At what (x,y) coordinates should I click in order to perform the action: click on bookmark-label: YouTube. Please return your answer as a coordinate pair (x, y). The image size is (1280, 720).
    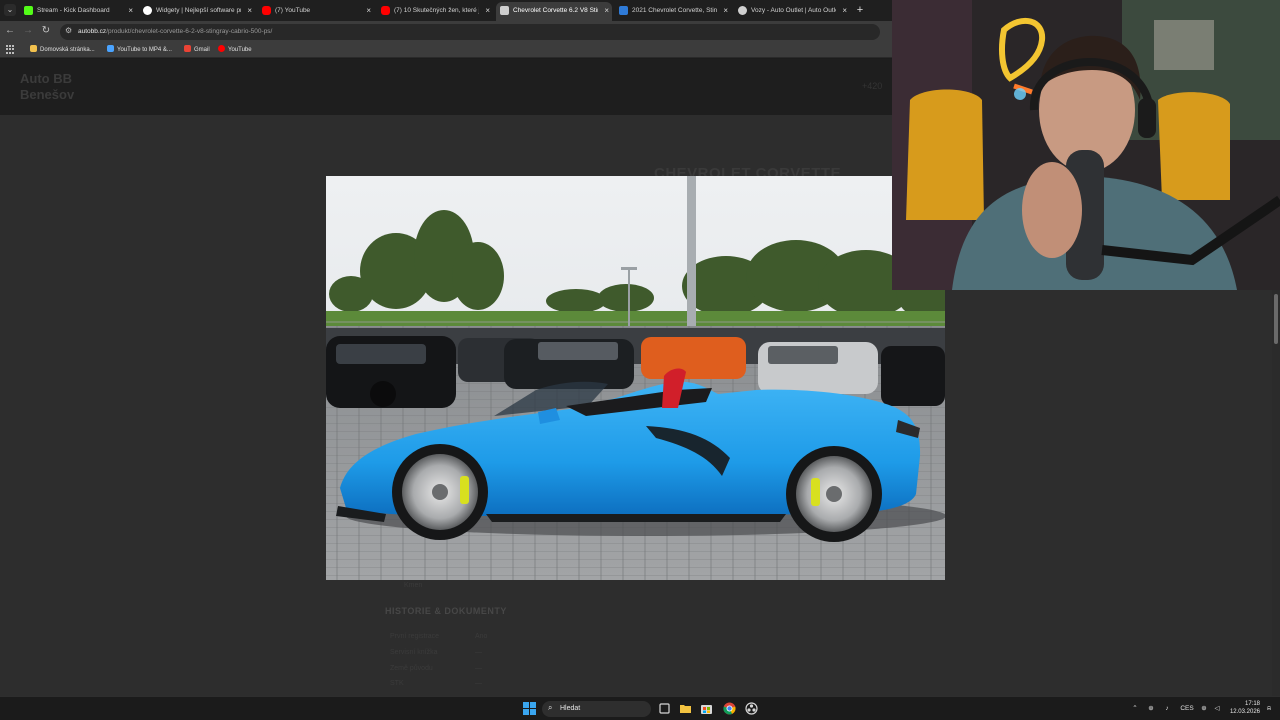
    Looking at the image, I should click on (240, 50).